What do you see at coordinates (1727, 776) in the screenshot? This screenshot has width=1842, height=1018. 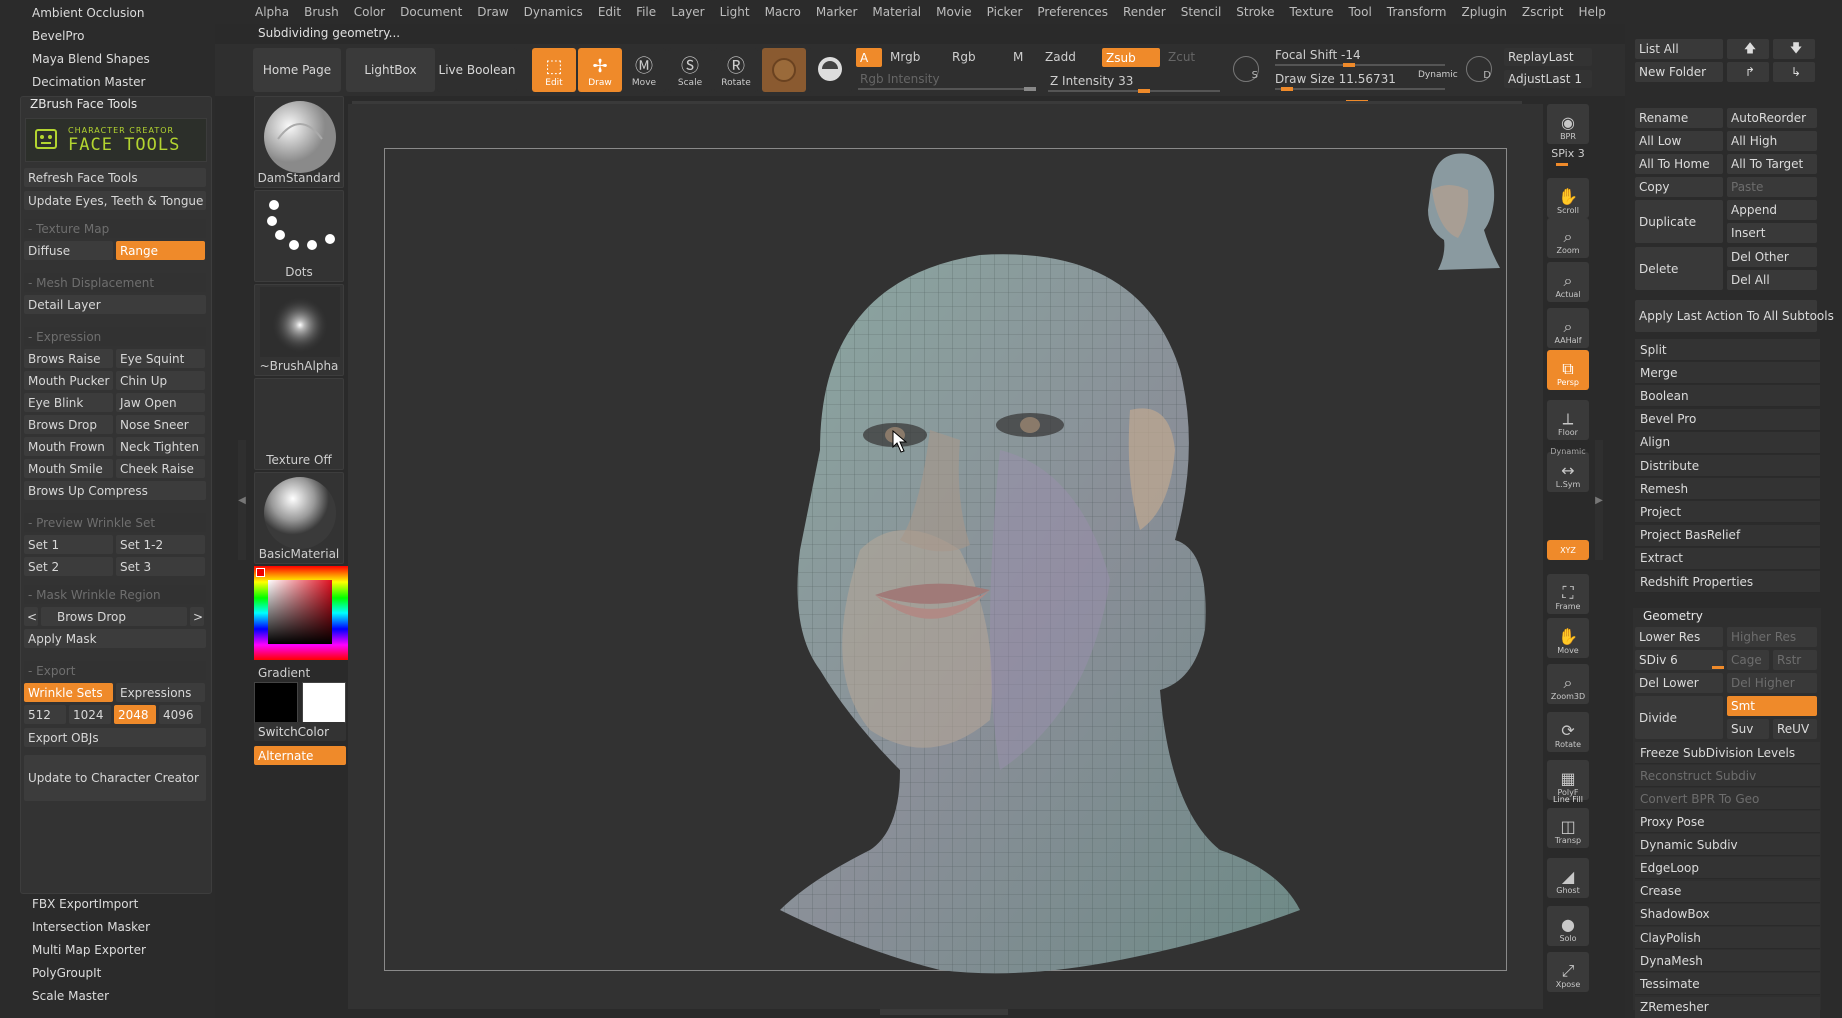 I see `reconstruct-subdiv-button: Reconstruct Subdiv` at bounding box center [1727, 776].